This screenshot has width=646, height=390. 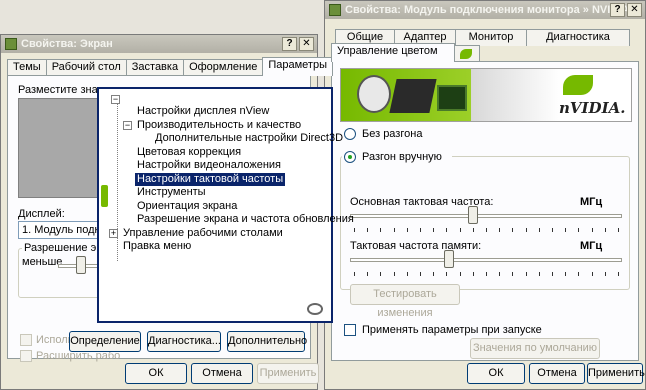 I want to click on nvidia-ok-button: ОК, so click(x=496, y=373).